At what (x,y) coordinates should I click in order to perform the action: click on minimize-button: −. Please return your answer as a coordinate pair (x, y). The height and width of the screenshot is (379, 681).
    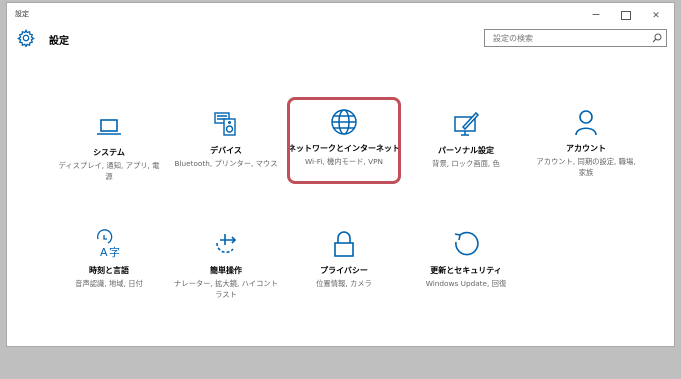
    Looking at the image, I should click on (596, 15).